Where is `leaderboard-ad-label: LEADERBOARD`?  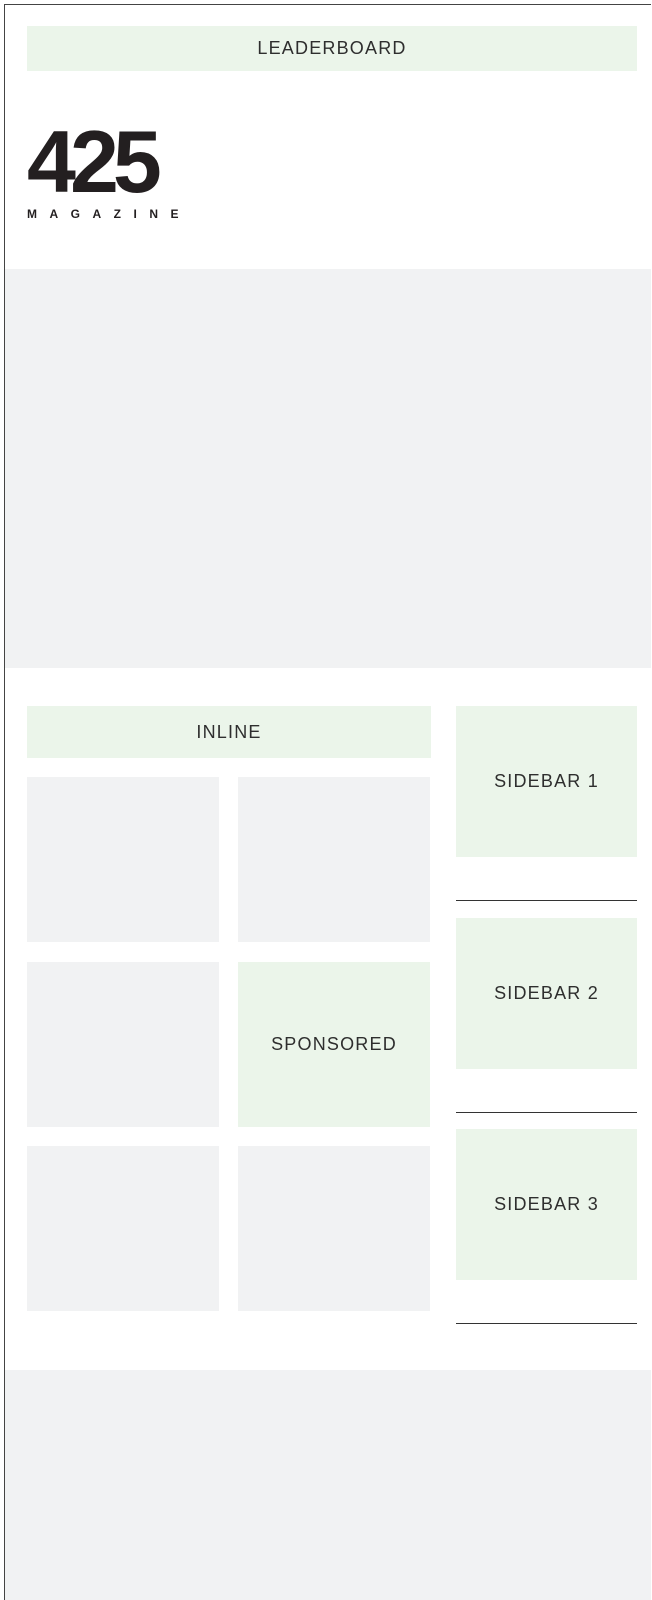 leaderboard-ad-label: LEADERBOARD is located at coordinates (332, 48).